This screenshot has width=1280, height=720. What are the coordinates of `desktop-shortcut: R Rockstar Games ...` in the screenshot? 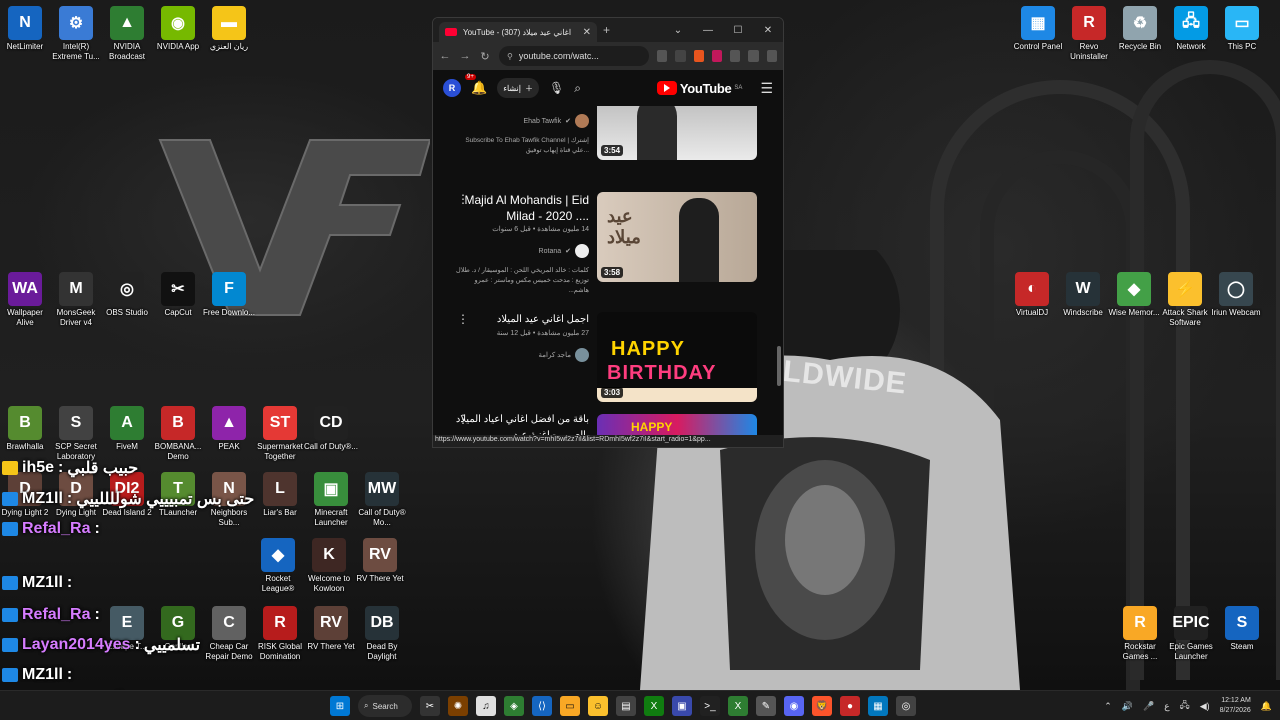 It's located at (1140, 634).